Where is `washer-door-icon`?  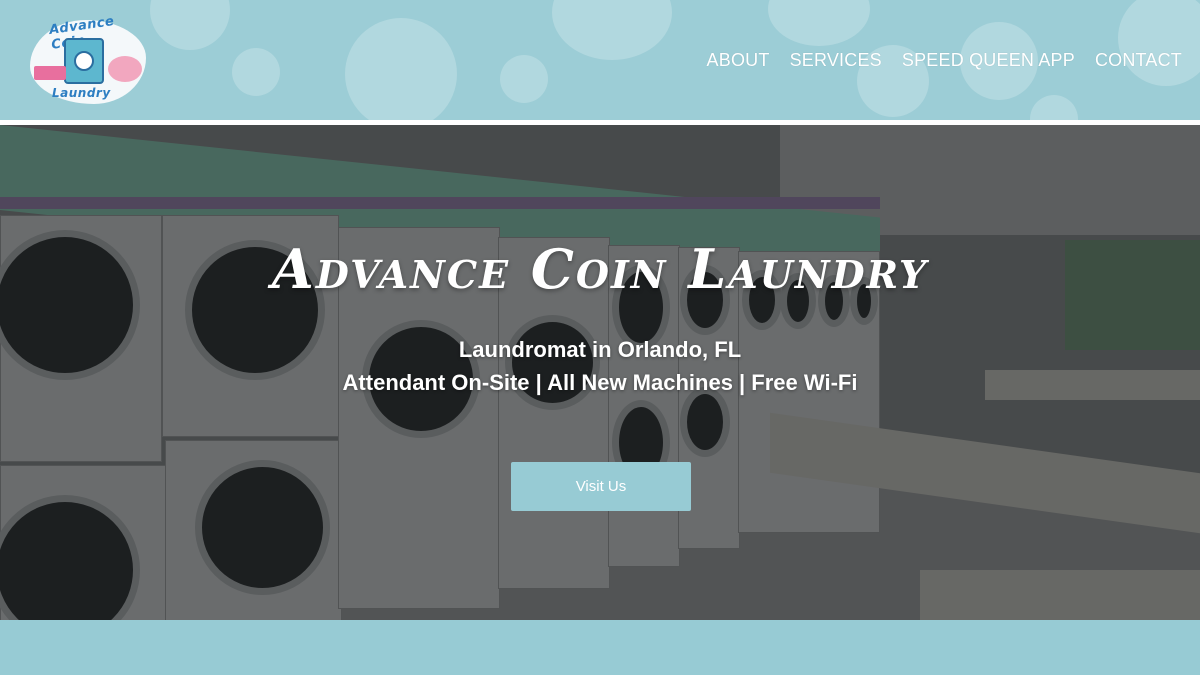 washer-door-icon is located at coordinates (84, 61).